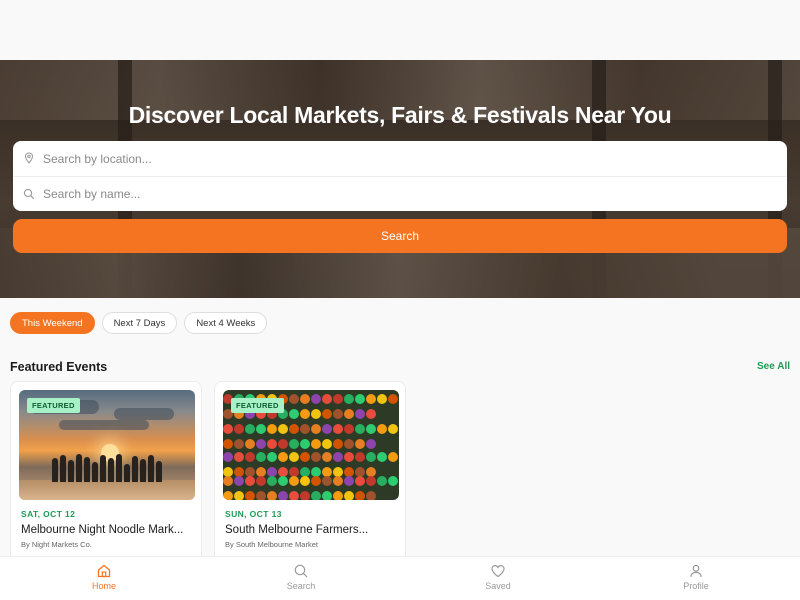  Describe the element at coordinates (271, 544) in the screenshot. I see `event-organizer: By South Melbourne Market` at that location.